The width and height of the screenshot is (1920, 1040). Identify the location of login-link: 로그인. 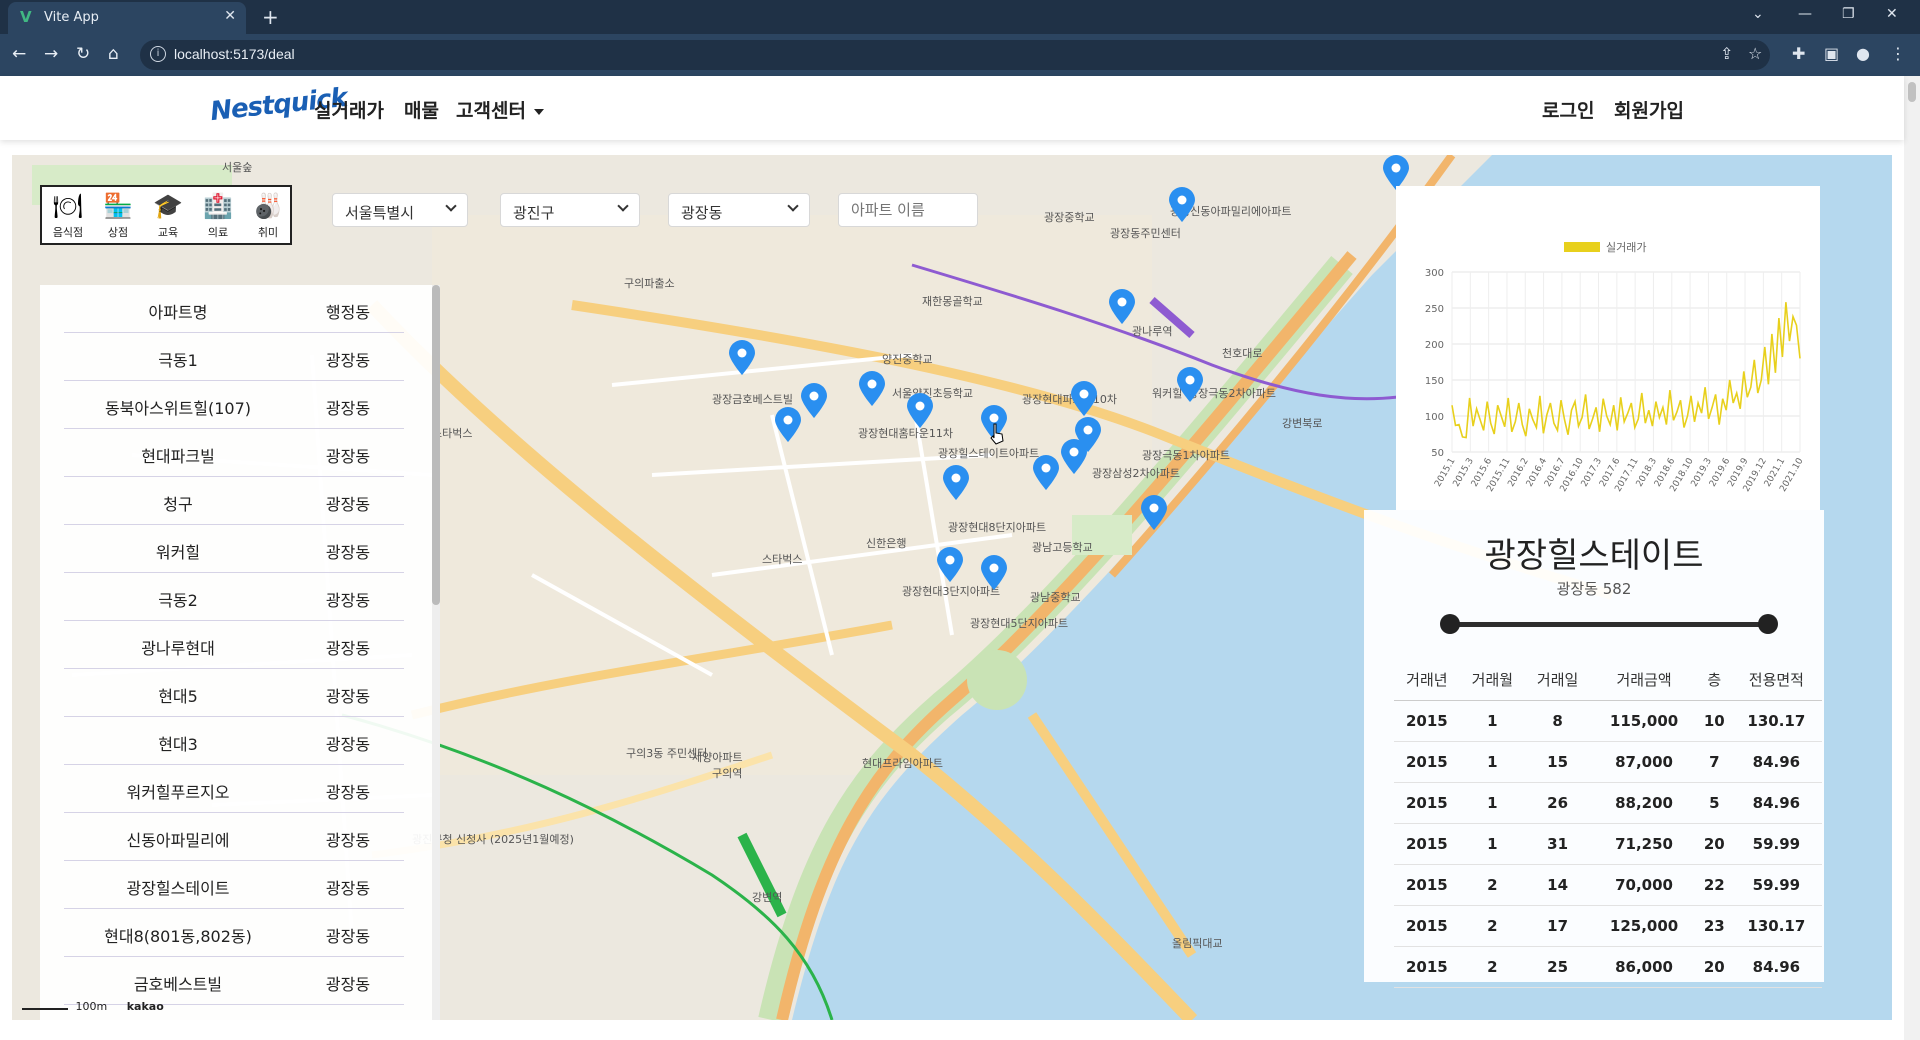
(1568, 109).